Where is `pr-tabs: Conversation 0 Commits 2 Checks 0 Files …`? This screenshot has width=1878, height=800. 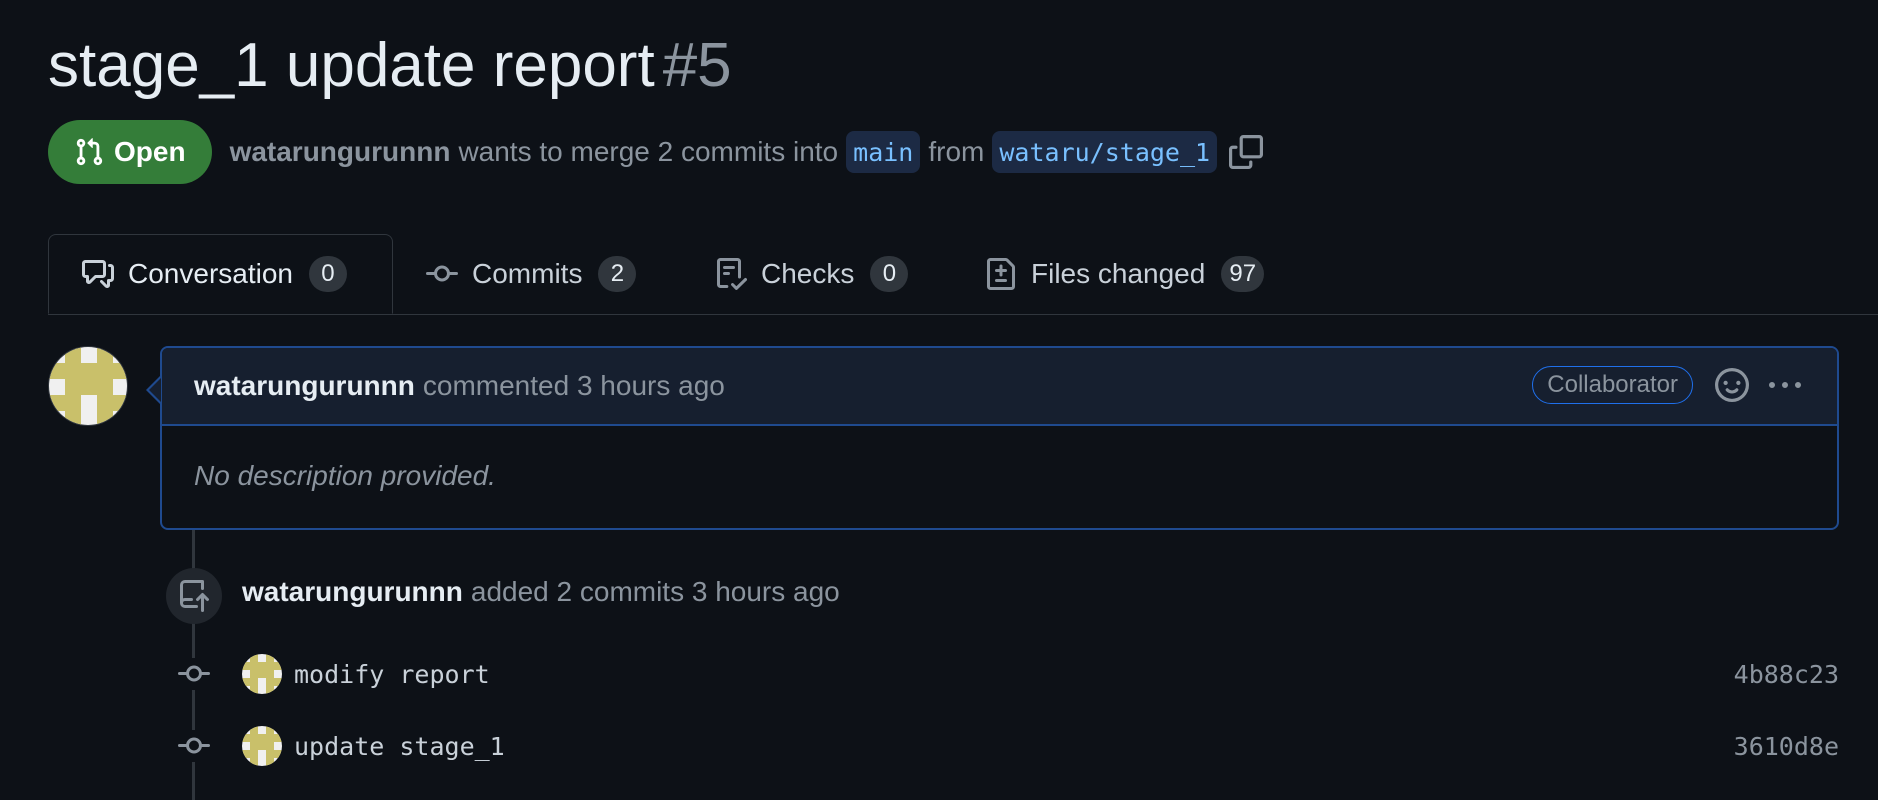
pr-tabs: Conversation 0 Commits 2 Checks 0 Files … is located at coordinates (963, 274).